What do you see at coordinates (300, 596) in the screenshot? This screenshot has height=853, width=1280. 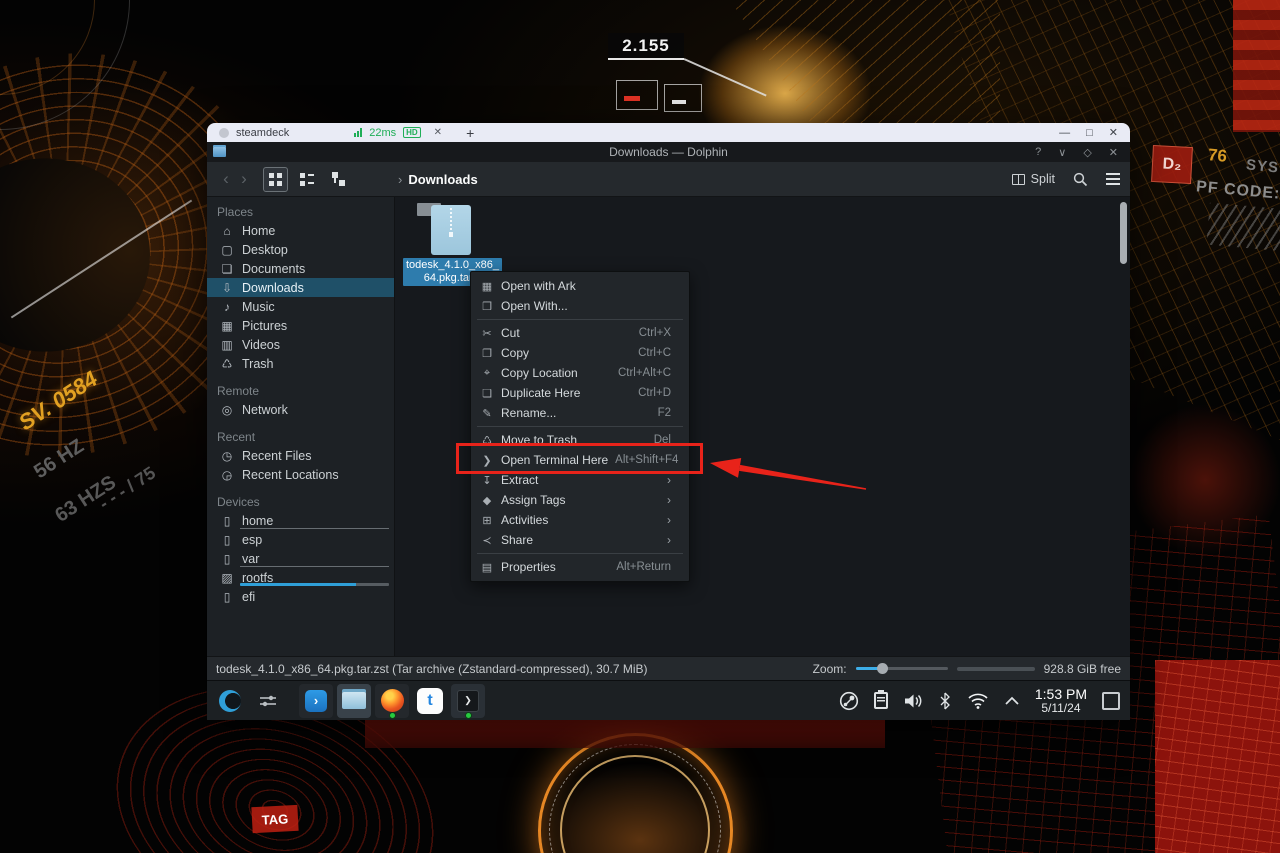 I see `sidebar-item-device-efi: ▯ efi` at bounding box center [300, 596].